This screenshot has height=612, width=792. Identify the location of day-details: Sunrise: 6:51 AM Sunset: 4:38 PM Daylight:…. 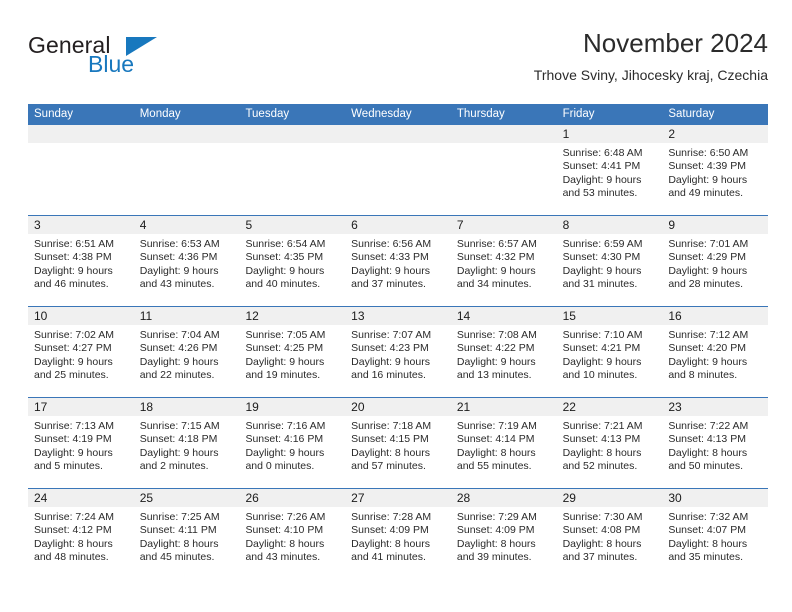
(81, 262).